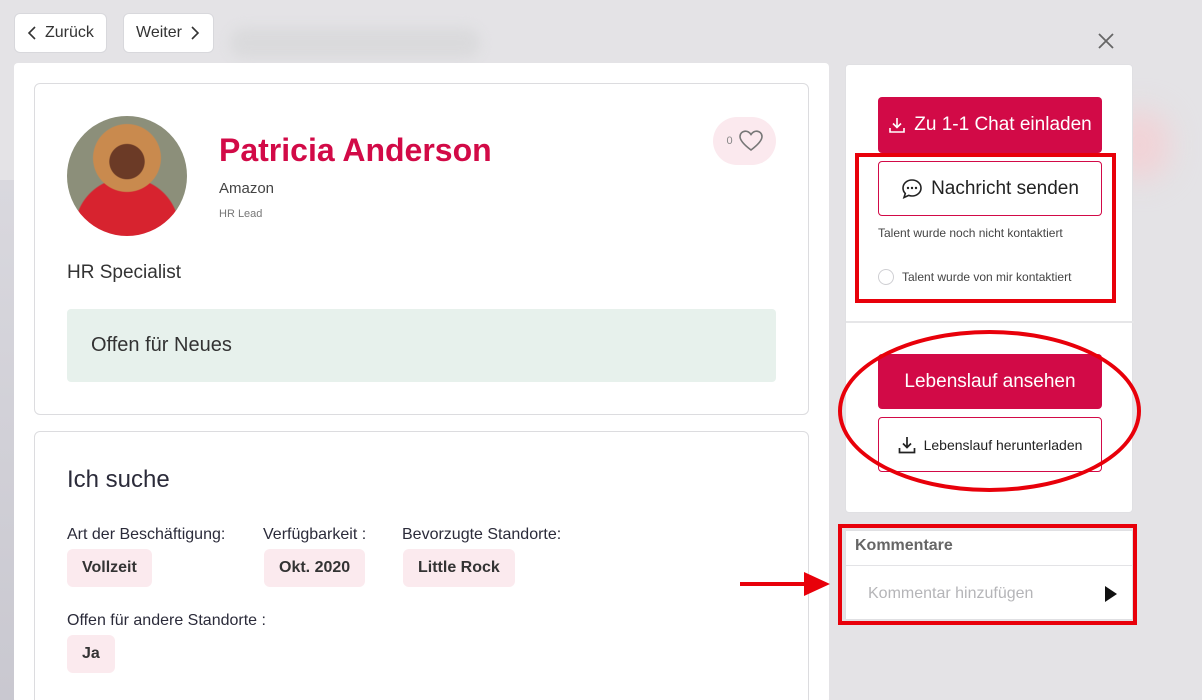 The image size is (1202, 700). Describe the element at coordinates (91, 654) in the screenshot. I see `other-locations-chip: Ja` at that location.